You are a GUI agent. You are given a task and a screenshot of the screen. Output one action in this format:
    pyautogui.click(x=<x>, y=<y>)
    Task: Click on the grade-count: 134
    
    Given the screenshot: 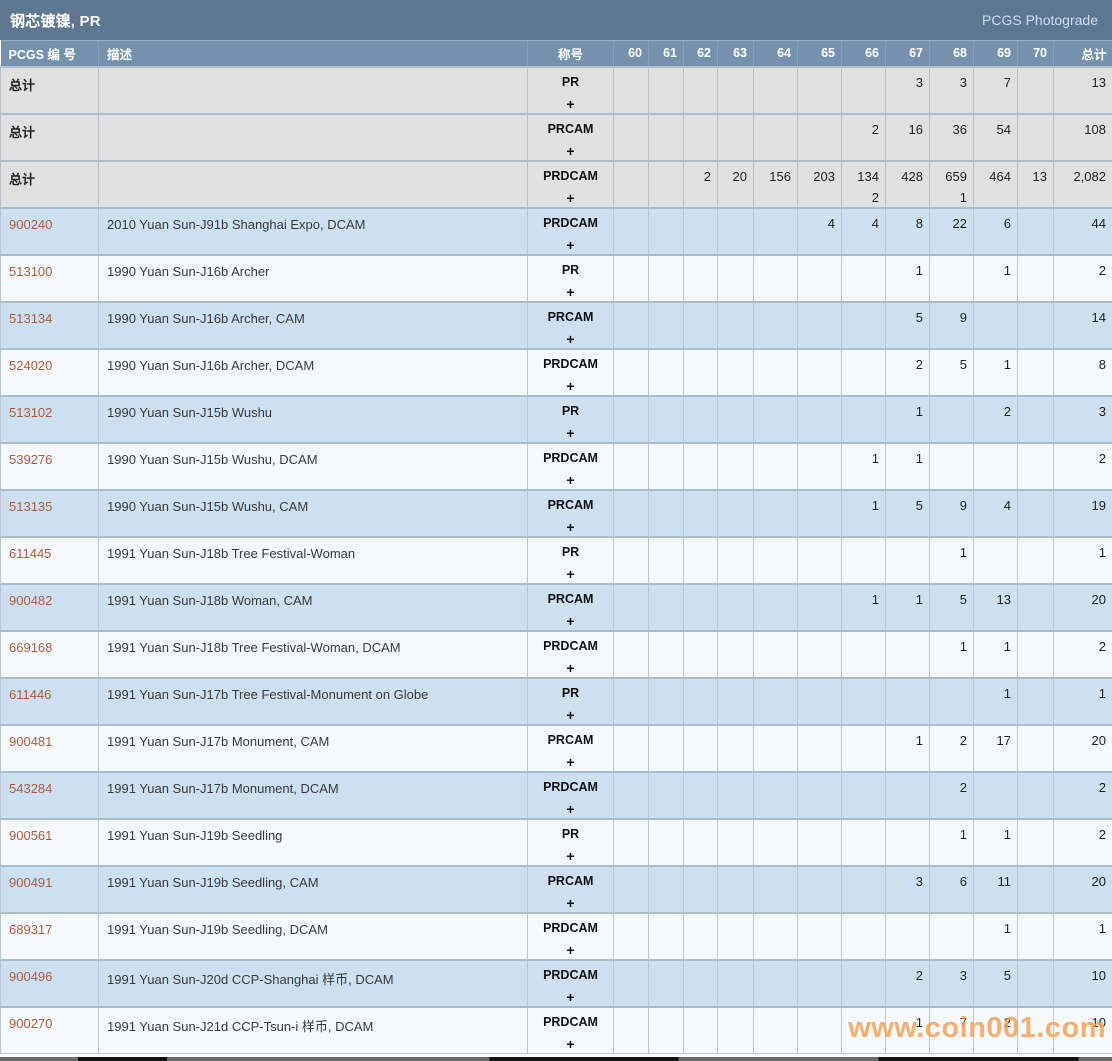 What is the action you would take?
    pyautogui.click(x=868, y=176)
    